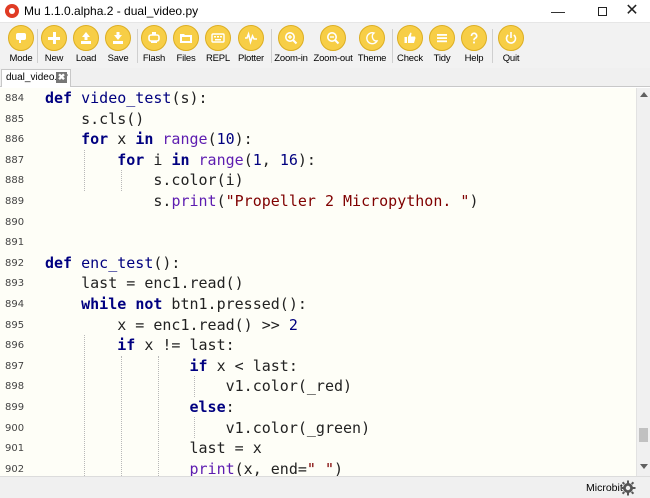  Describe the element at coordinates (291, 38) in the screenshot. I see `zoom-in-icon` at that location.